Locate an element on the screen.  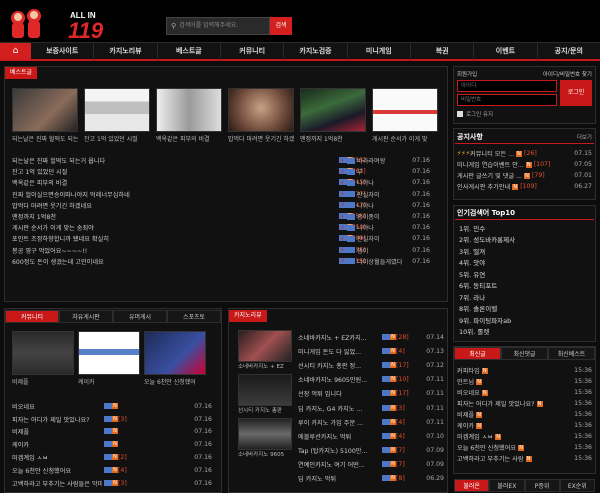
list-item: 고백하라고 부추기는 사람들은 악마이가요?N[3] 07.16 is located at coordinates (112, 483).